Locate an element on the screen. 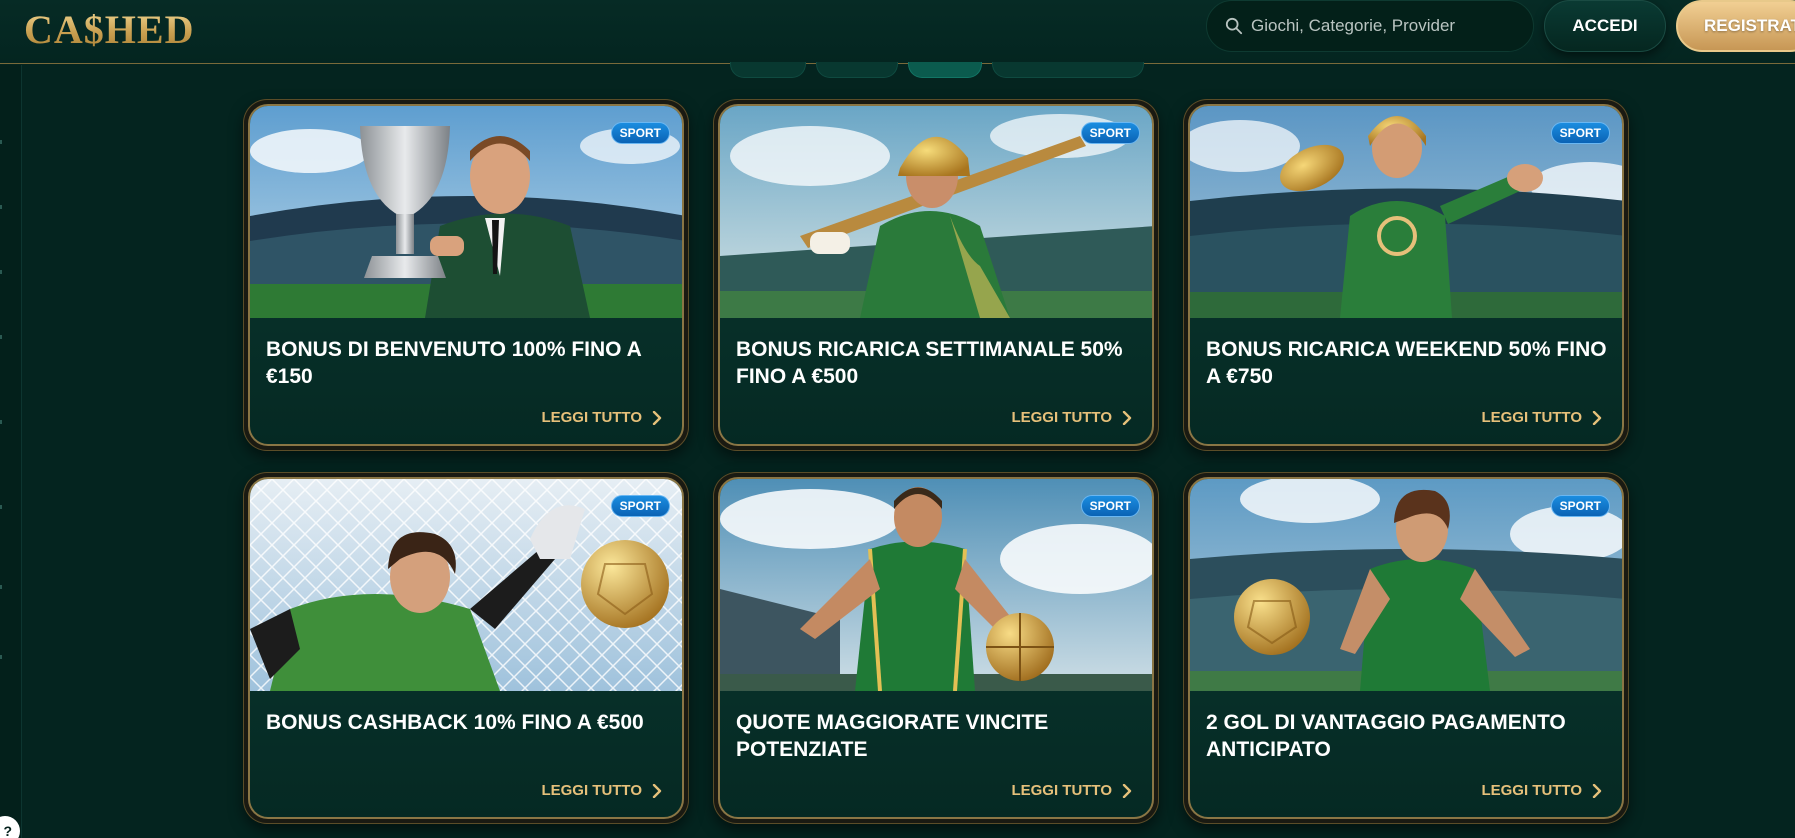 The width and height of the screenshot is (1795, 838). promo-title: QUOTE MAGGIORATE VINCITE POTENZIATE is located at coordinates (892, 736).